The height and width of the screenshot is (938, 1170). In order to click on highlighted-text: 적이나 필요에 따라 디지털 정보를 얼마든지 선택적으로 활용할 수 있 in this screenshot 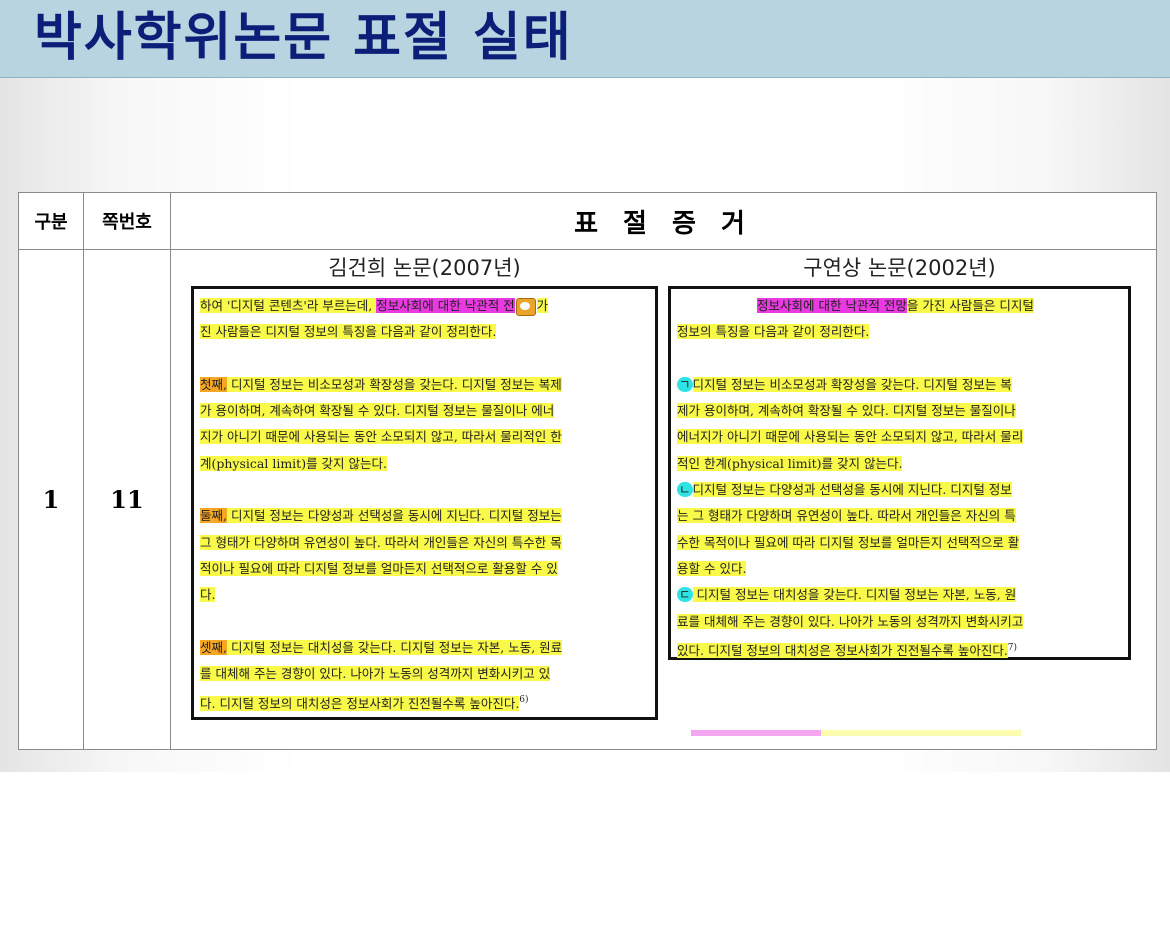, I will do `click(379, 568)`.